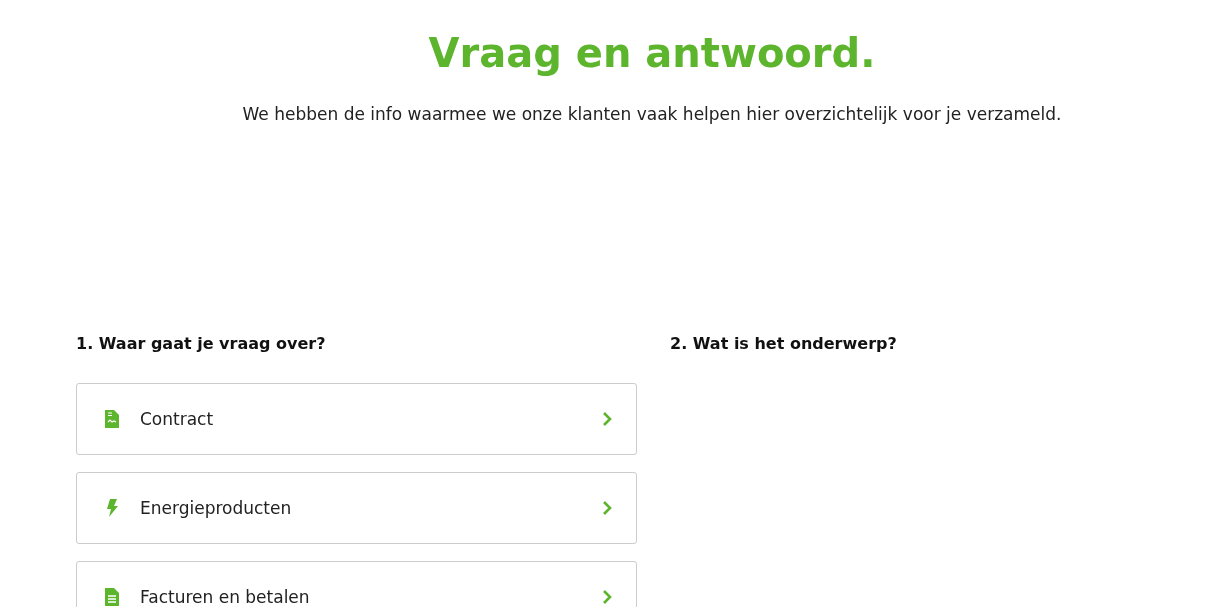 This screenshot has height=607, width=1232. I want to click on lightning-icon, so click(112, 508).